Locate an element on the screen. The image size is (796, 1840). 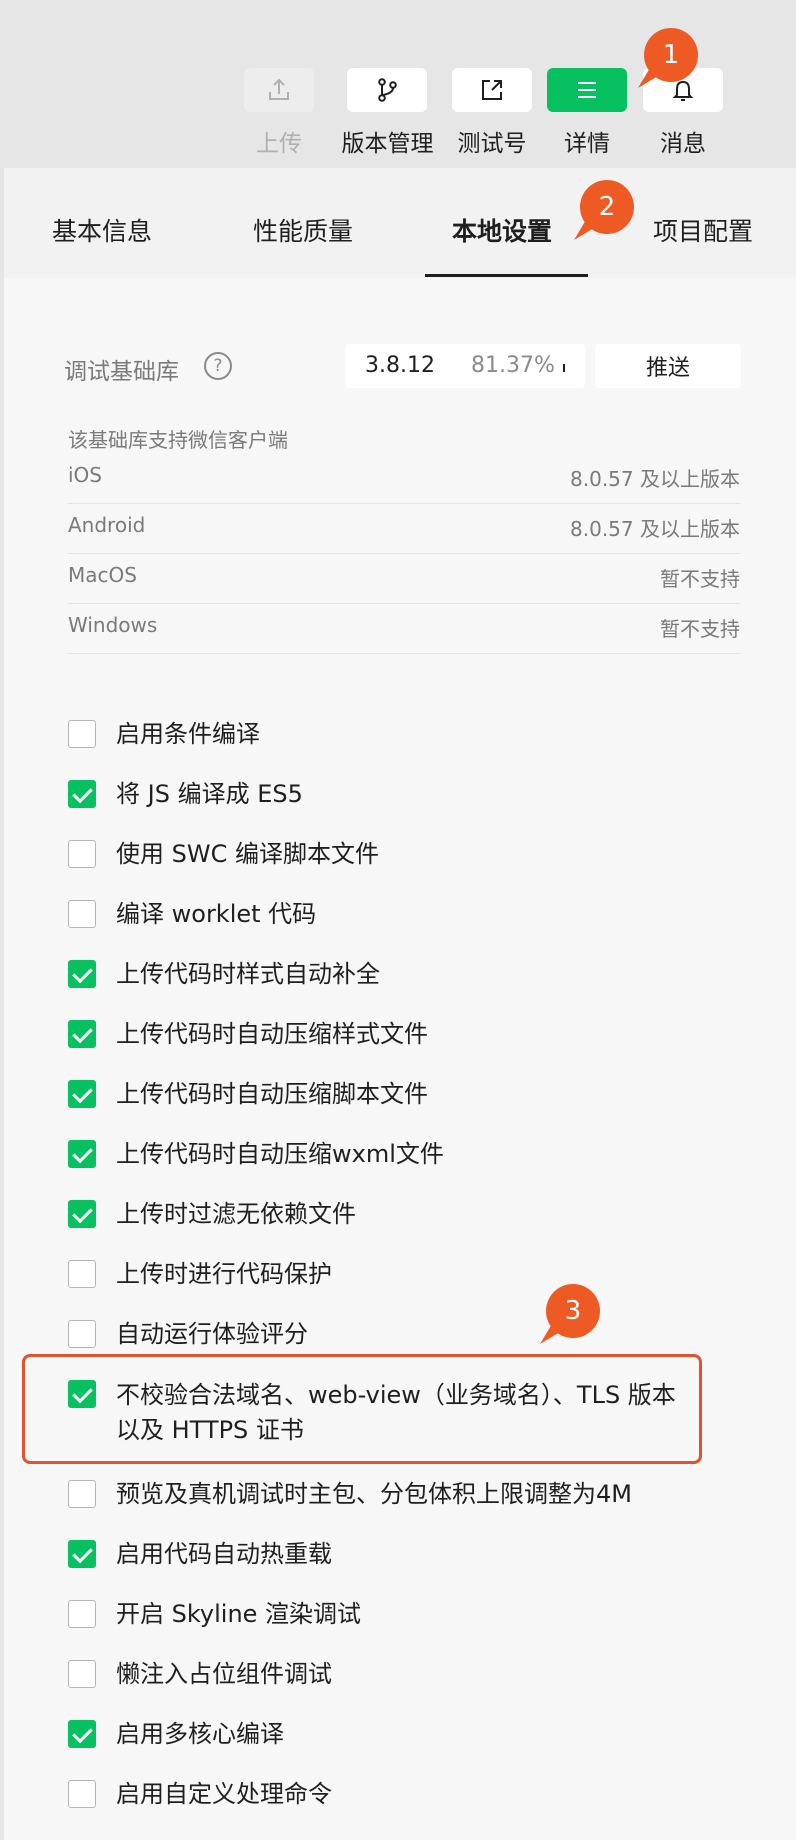
version-manage-button is located at coordinates (387, 90).